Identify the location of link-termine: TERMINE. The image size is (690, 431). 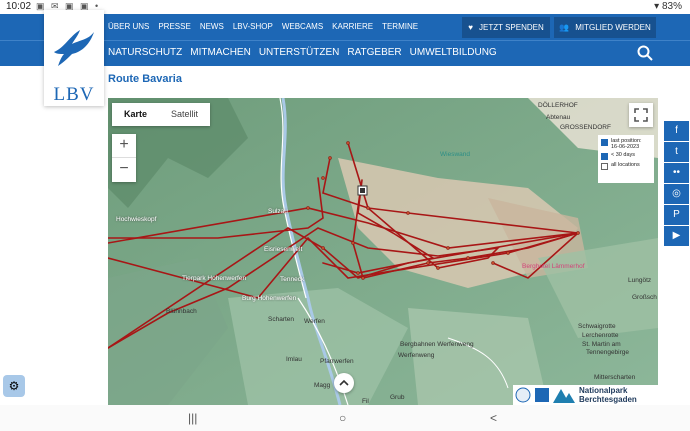
(400, 26).